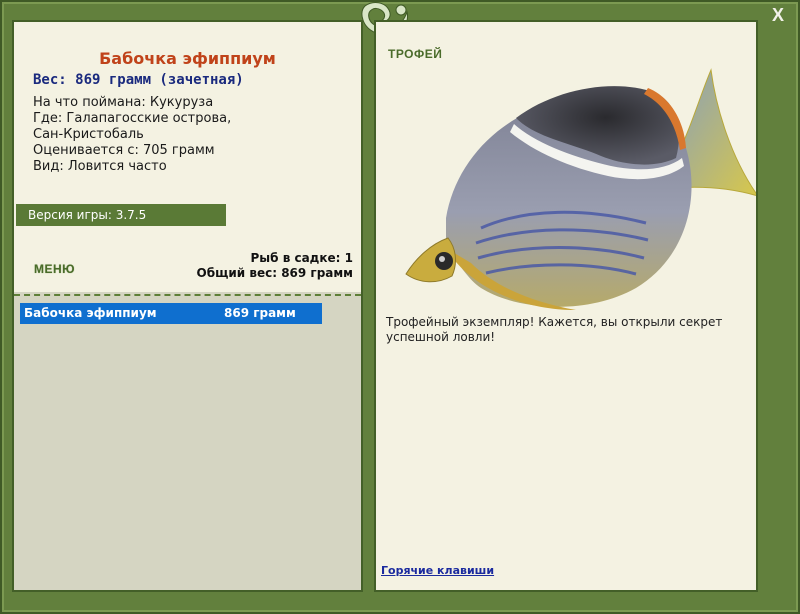 This screenshot has height=614, width=800. Describe the element at coordinates (54, 269) in the screenshot. I see `menu-button: МЕНЮ` at that location.